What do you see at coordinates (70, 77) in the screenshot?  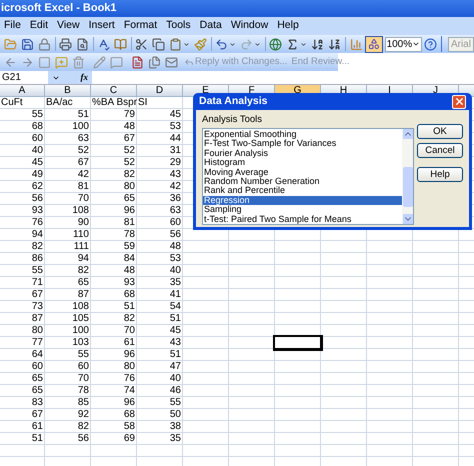 I see `name-box-dropdown: fx` at bounding box center [70, 77].